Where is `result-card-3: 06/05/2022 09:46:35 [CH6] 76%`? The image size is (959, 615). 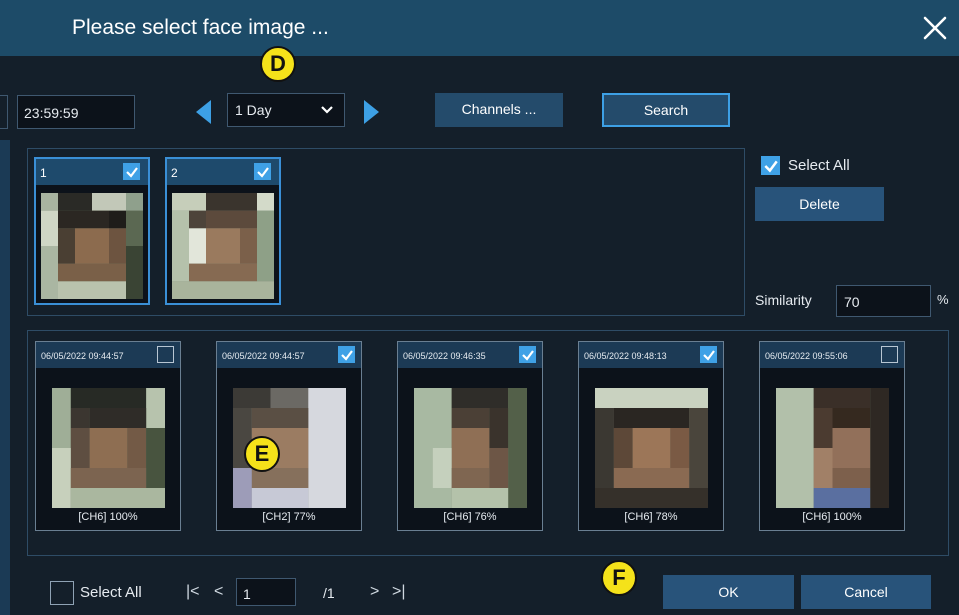 result-card-3: 06/05/2022 09:46:35 [CH6] 76% is located at coordinates (470, 436).